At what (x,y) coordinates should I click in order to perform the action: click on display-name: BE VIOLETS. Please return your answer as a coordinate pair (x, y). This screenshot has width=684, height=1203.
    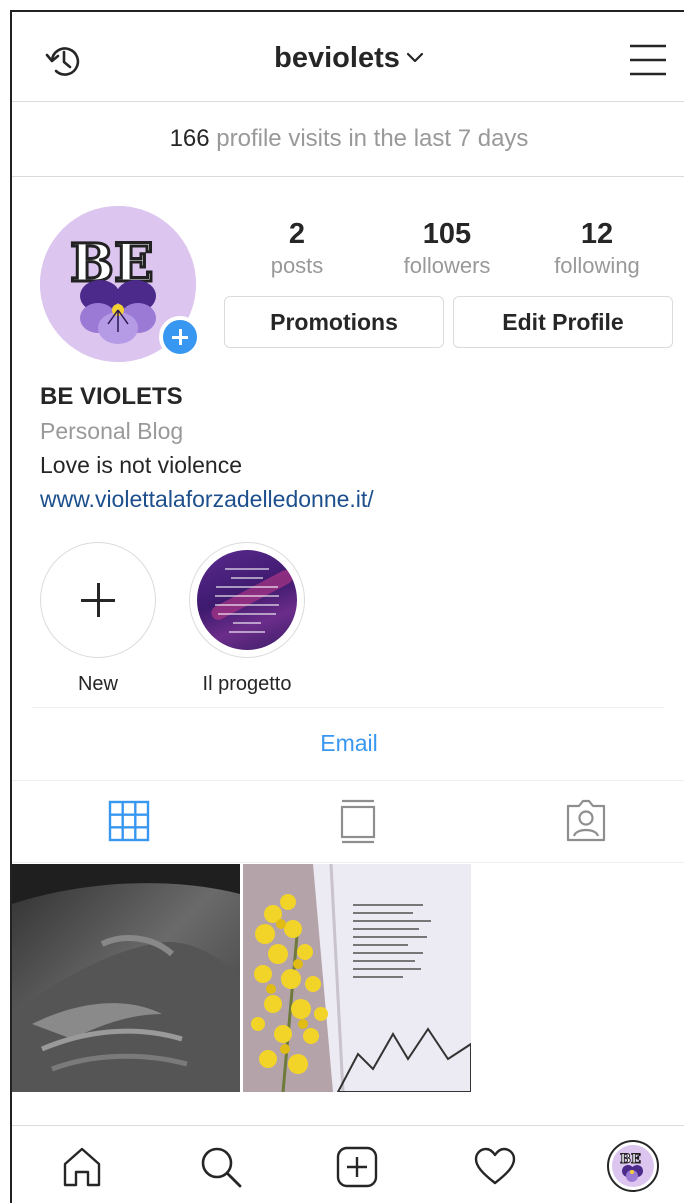
    Looking at the image, I should click on (111, 396).